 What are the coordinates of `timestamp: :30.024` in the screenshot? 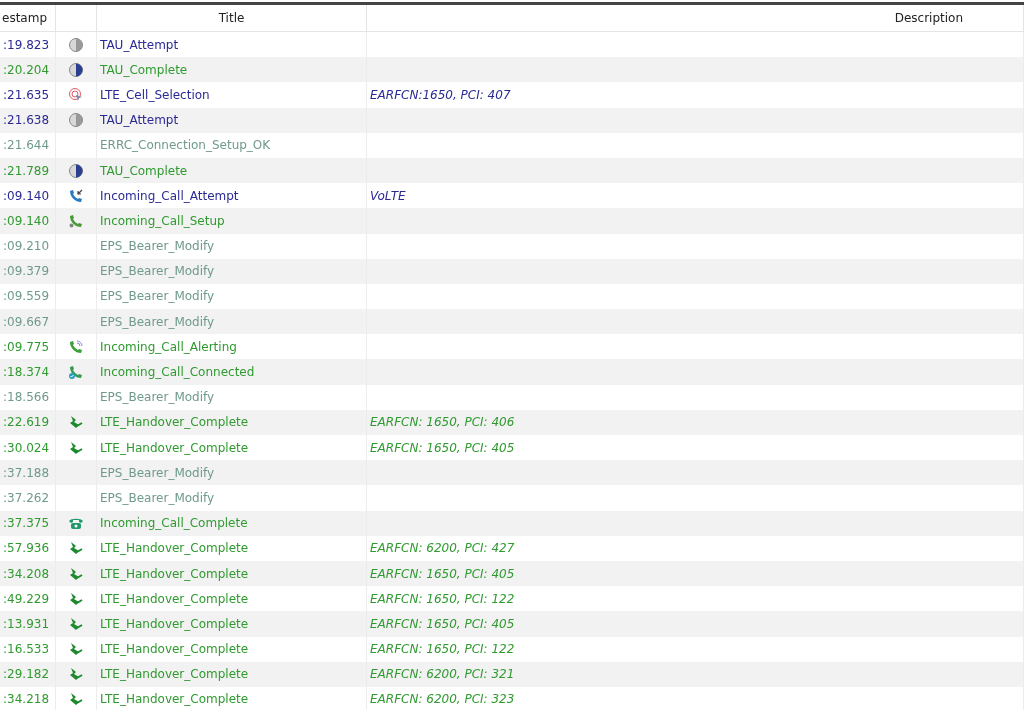 It's located at (26, 447).